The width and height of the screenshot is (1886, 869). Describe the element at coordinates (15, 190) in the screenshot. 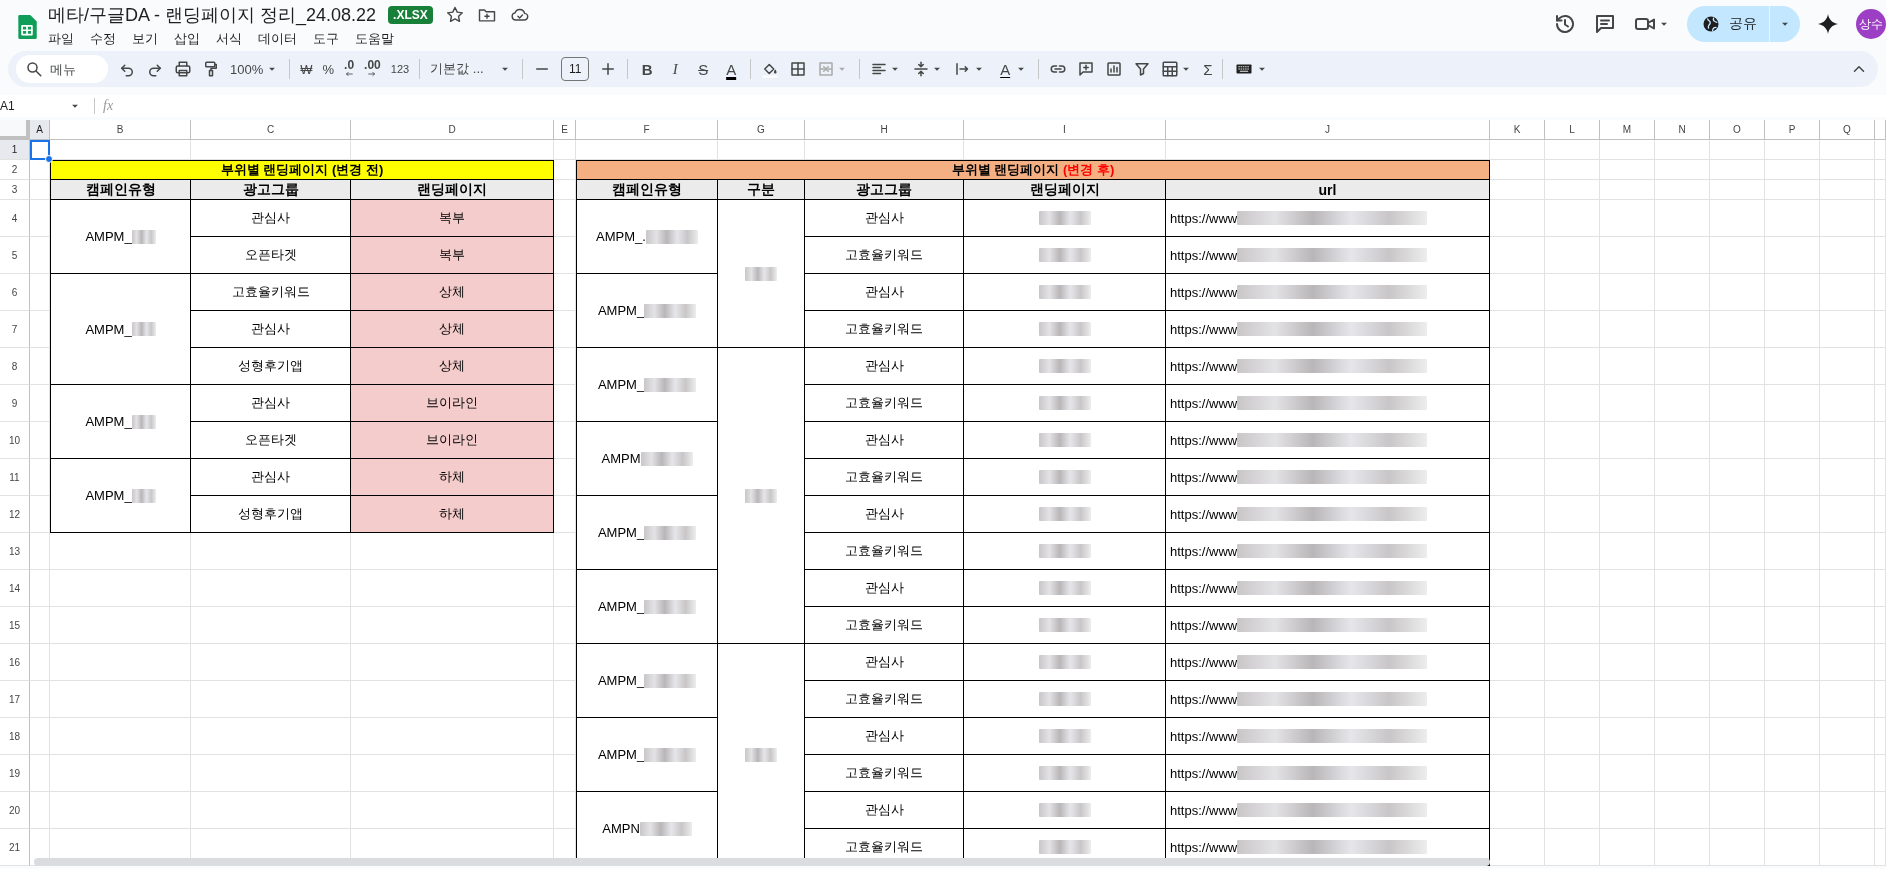

I see `row-header: 3` at that location.